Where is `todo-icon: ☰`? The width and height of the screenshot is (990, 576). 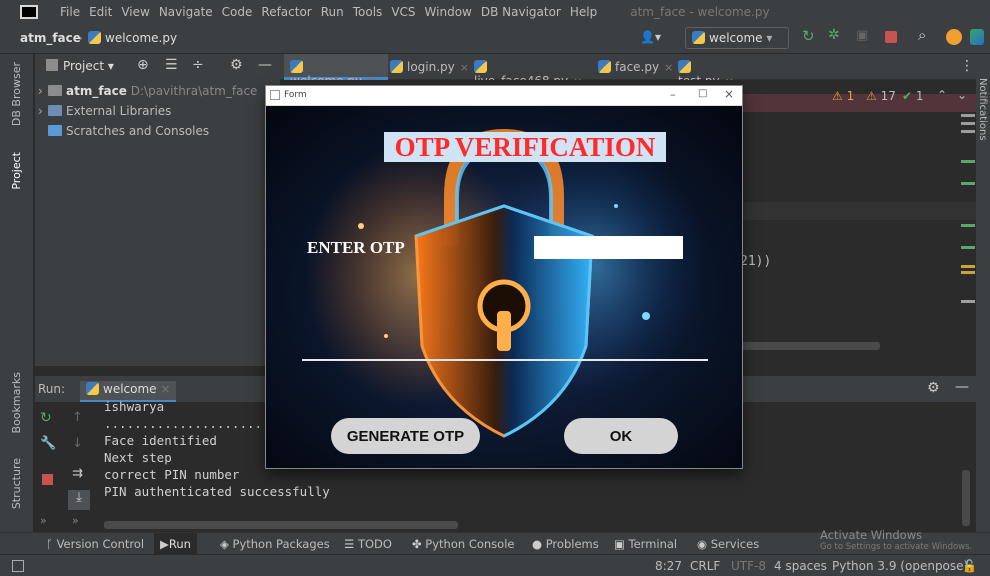 todo-icon: ☰ is located at coordinates (349, 544).